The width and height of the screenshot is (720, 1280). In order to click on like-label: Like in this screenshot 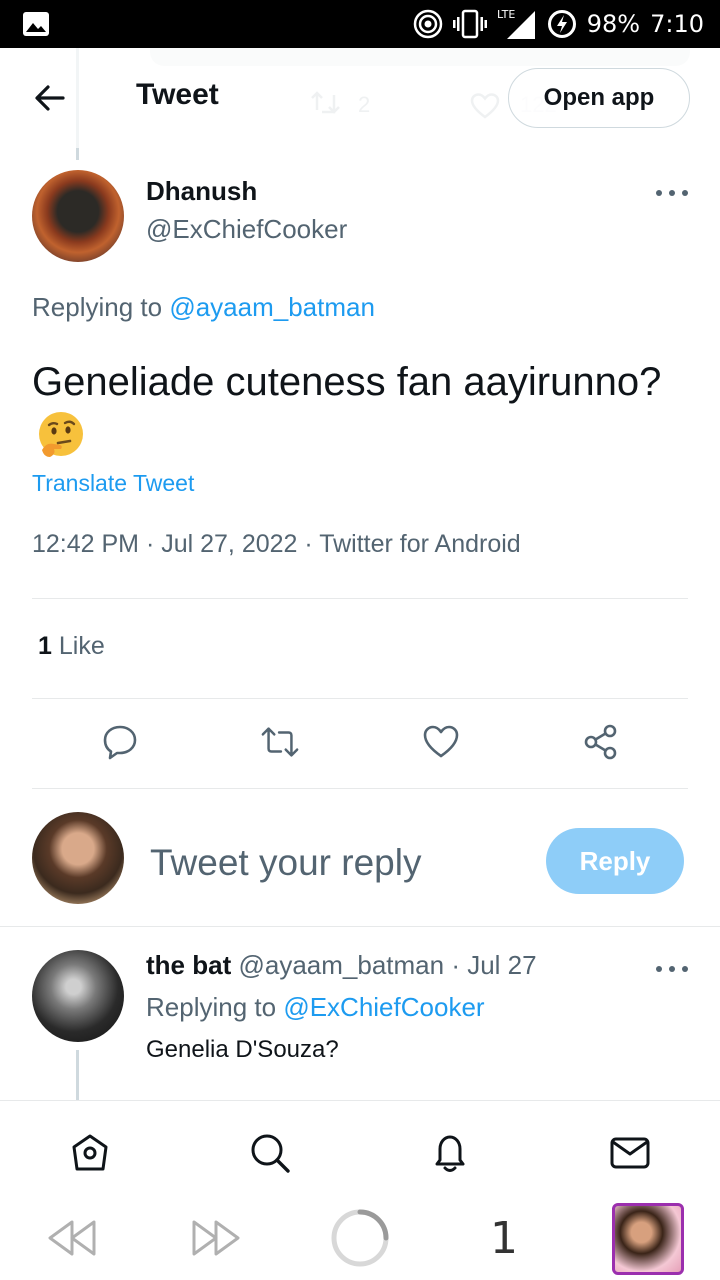, I will do `click(81, 646)`.